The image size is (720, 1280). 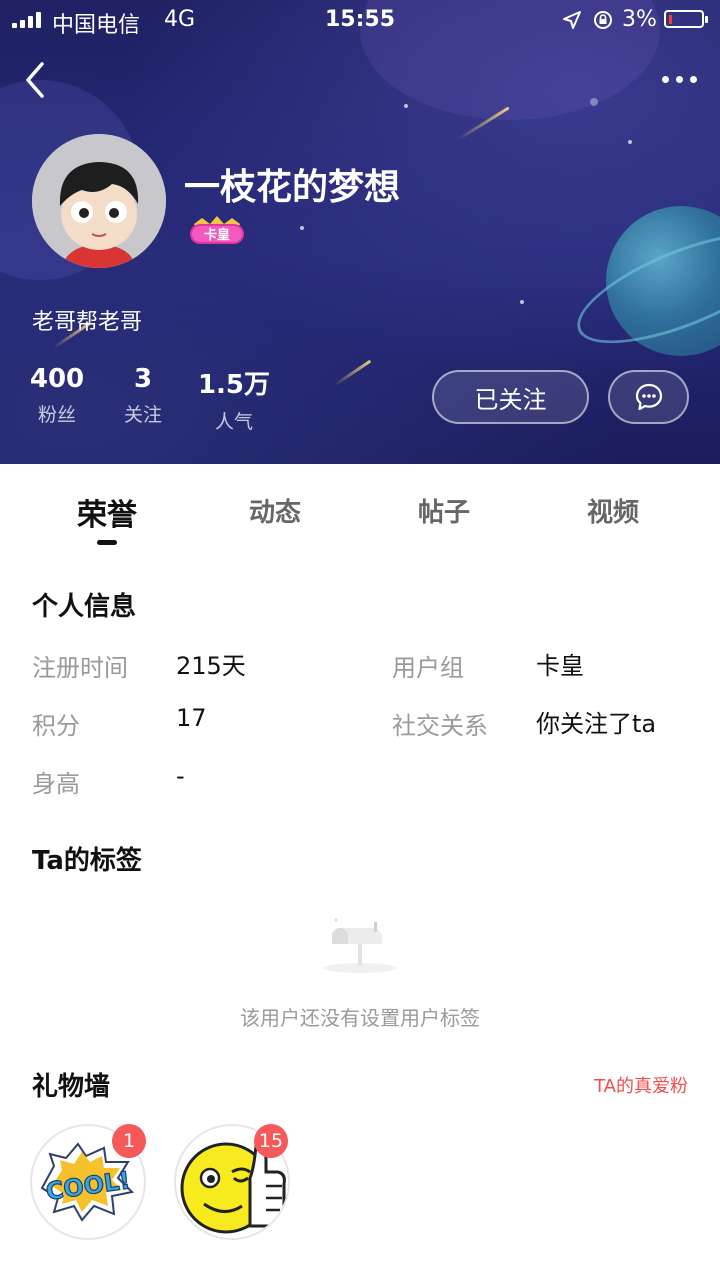 What do you see at coordinates (57, 395) in the screenshot?
I see `stat-fans: 400 粉丝` at bounding box center [57, 395].